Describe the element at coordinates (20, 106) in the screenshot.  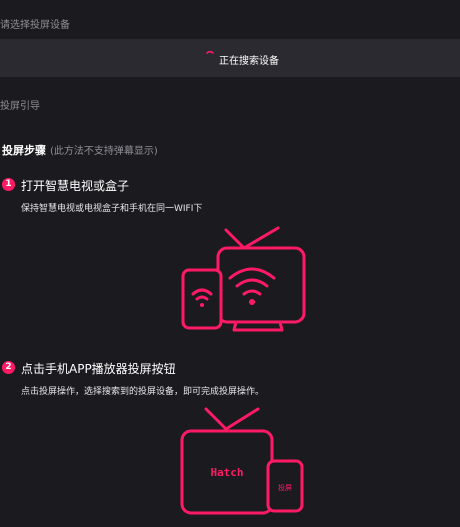
I see `cast-guide-label: 投屏引导` at that location.